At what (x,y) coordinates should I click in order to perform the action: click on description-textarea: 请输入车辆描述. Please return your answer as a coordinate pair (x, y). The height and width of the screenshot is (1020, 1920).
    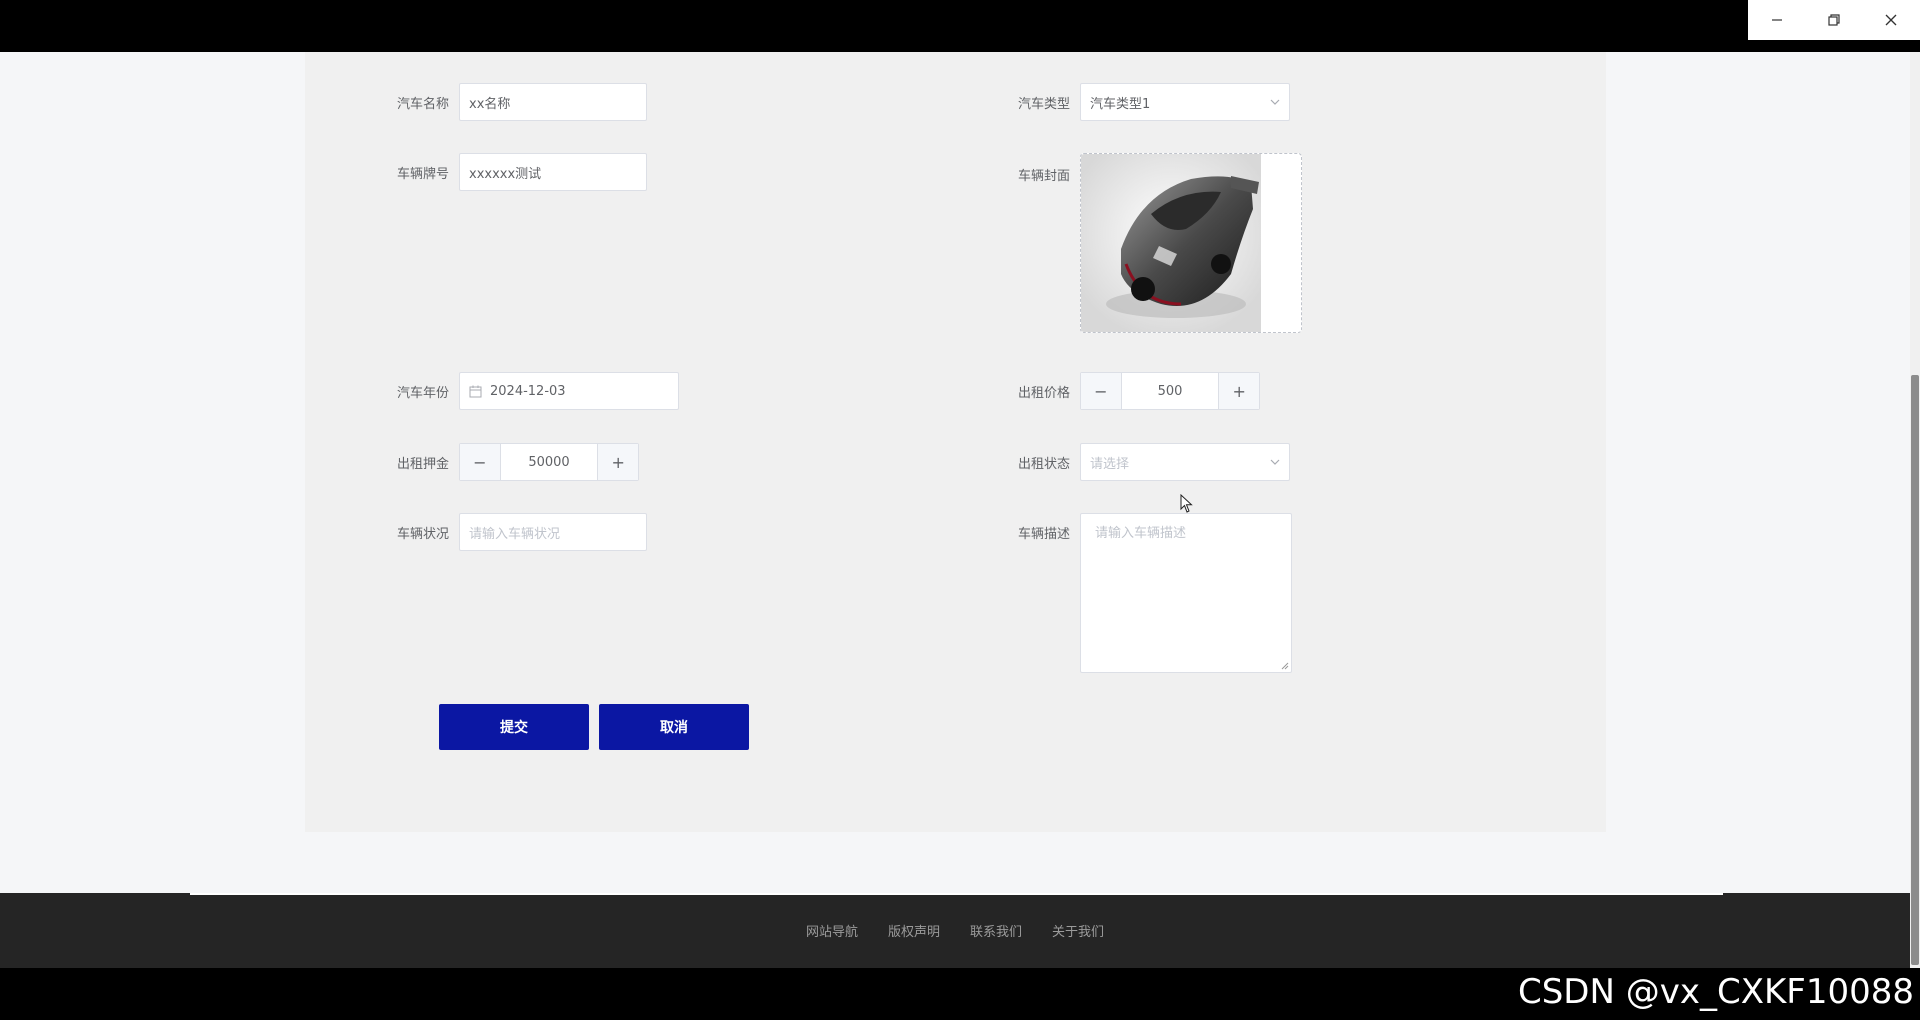
    Looking at the image, I should click on (1186, 593).